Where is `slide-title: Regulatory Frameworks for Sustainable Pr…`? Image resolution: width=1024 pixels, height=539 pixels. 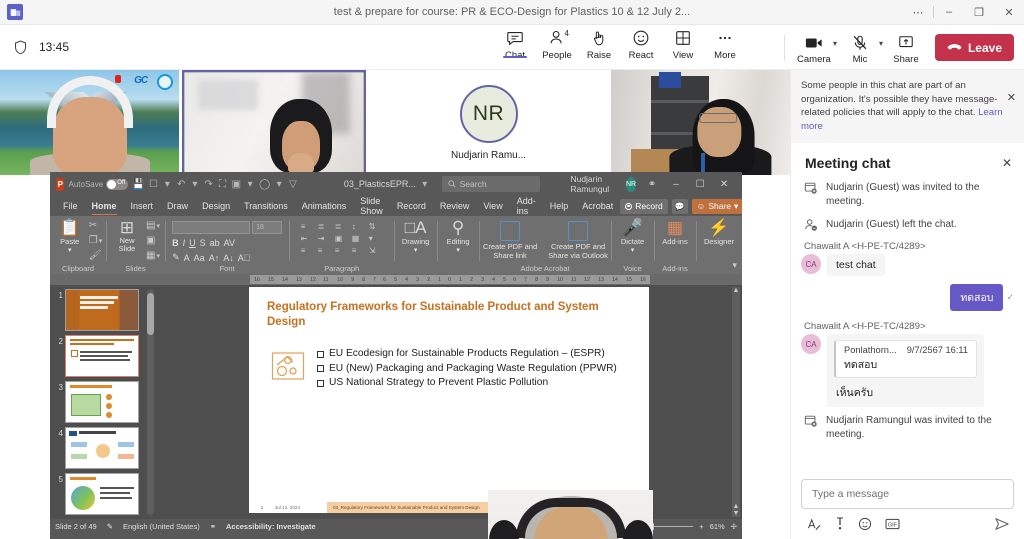
slide-title: Regulatory Frameworks for Sustainable Pr… is located at coordinates (443, 315).